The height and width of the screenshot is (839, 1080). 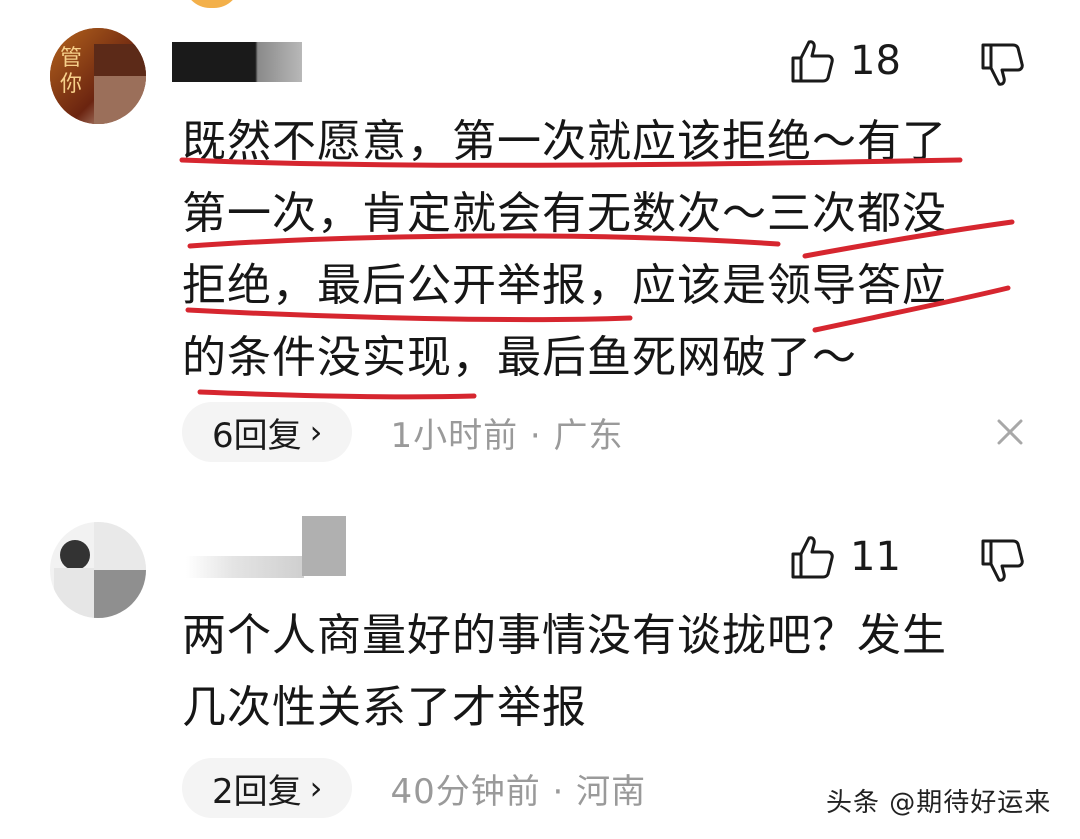 I want to click on comment-text-line: 两个人商量好的事情没有谈拢吧？发生, so click(x=564, y=635).